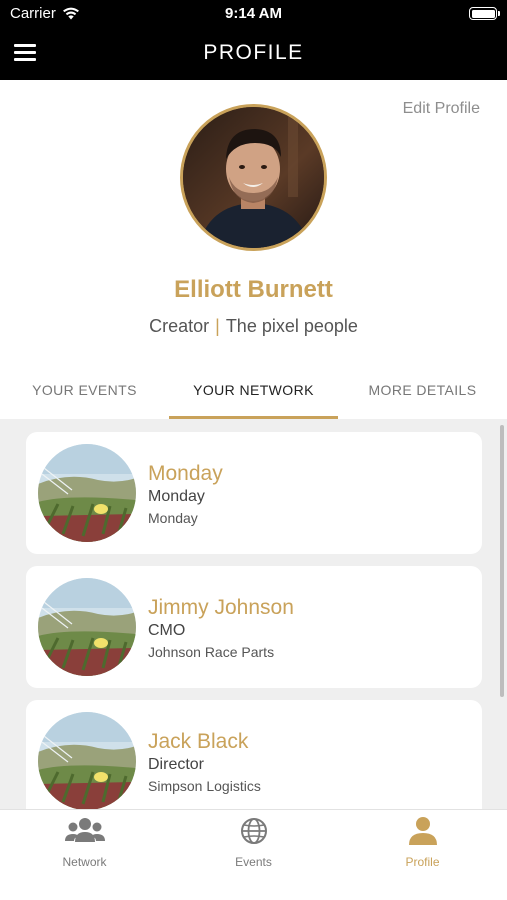  I want to click on tab-your-network: YOUR NETWORK, so click(253, 392).